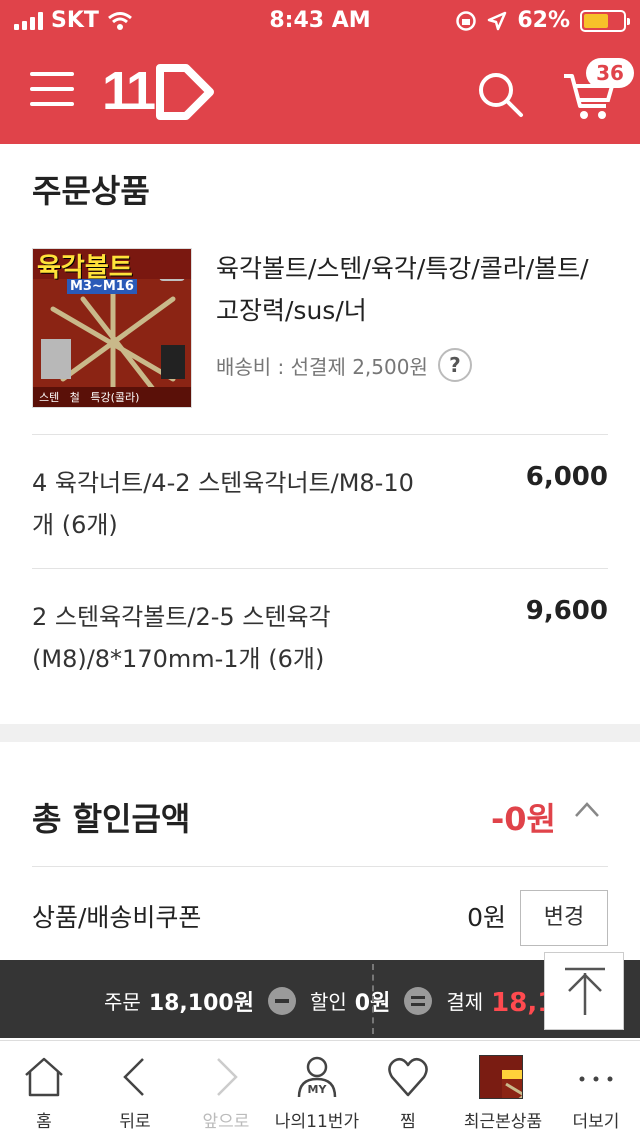  Describe the element at coordinates (408, 1122) in the screenshot. I see `nav-wish-label: 찜` at that location.